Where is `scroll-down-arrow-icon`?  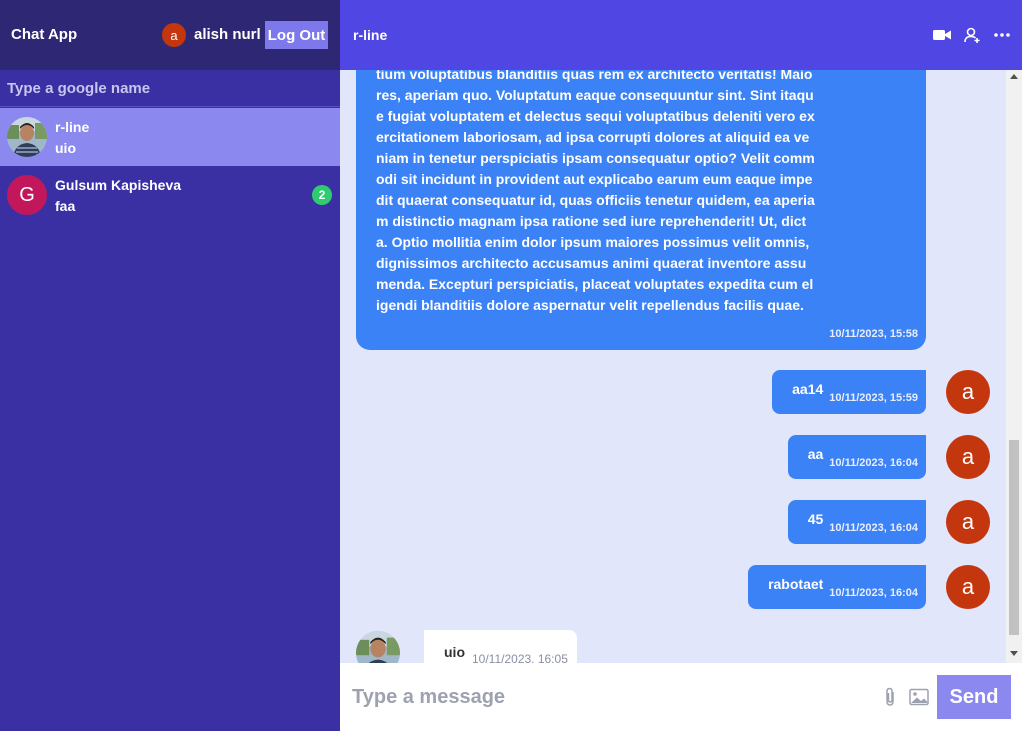
scroll-down-arrow-icon is located at coordinates (1014, 653).